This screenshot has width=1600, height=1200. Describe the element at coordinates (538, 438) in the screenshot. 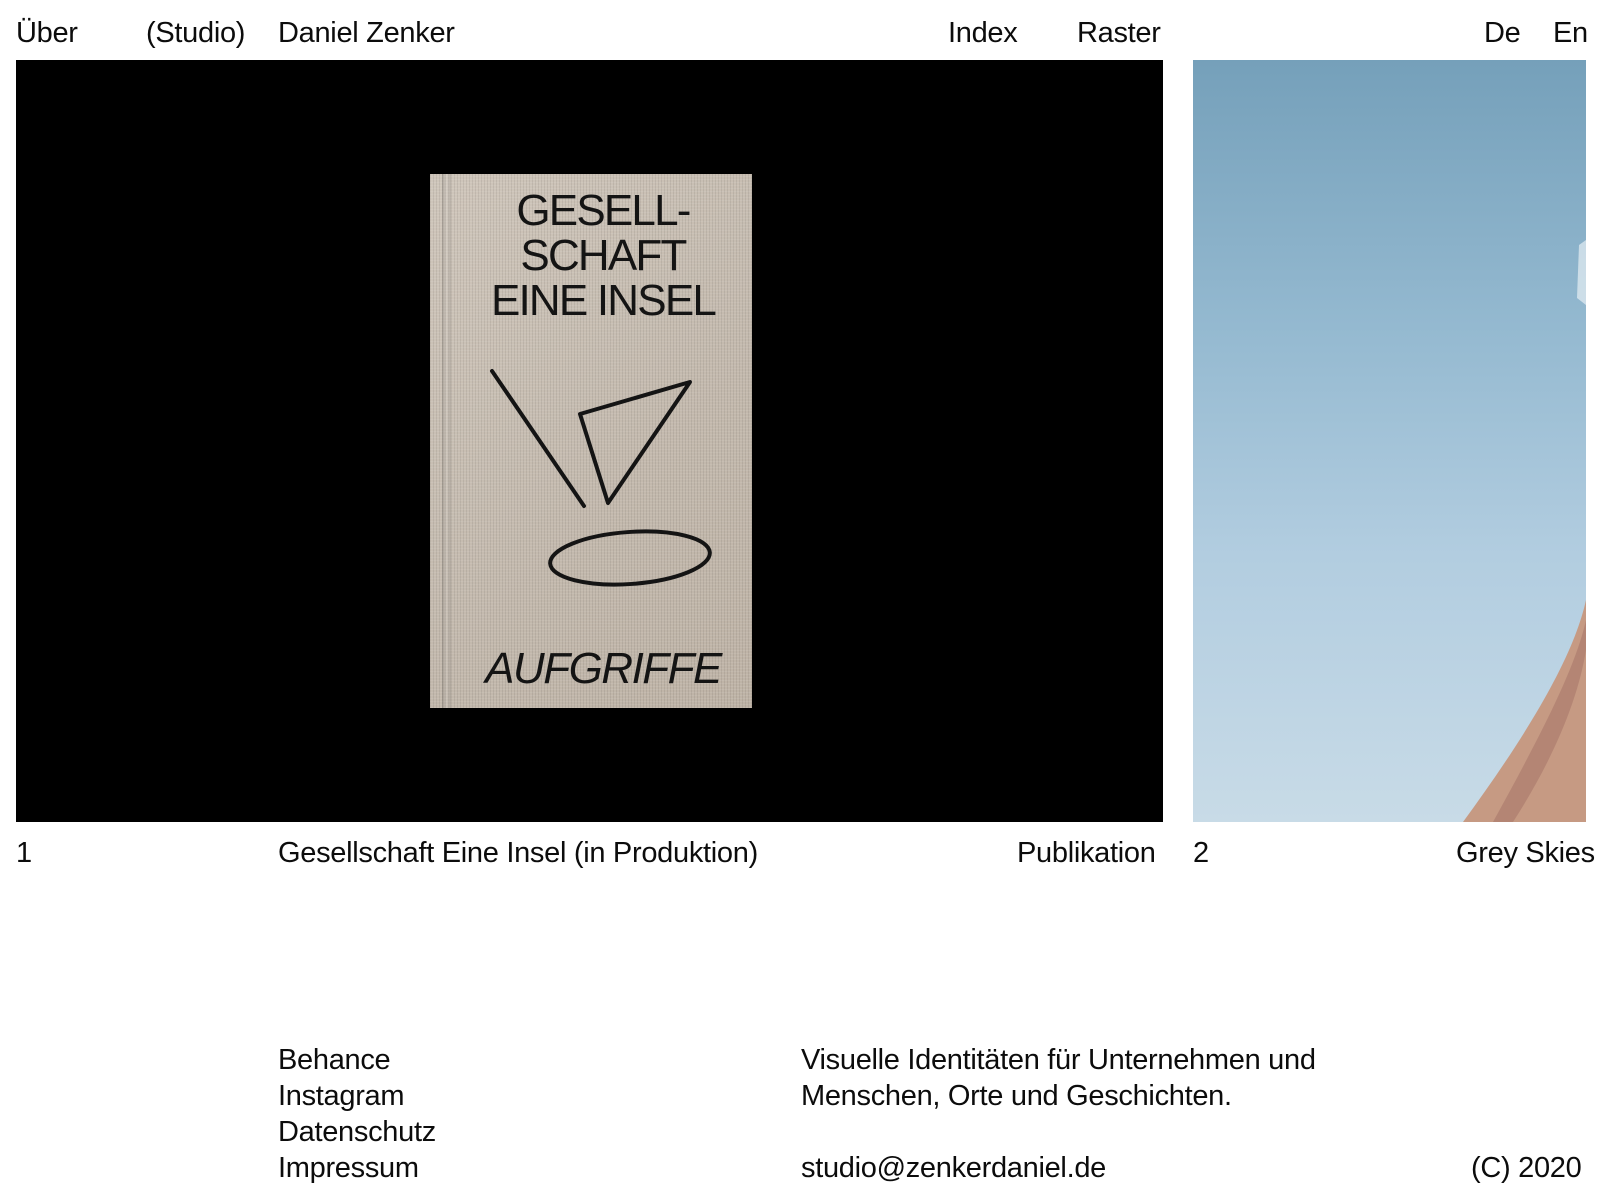

I see `cover-line` at that location.